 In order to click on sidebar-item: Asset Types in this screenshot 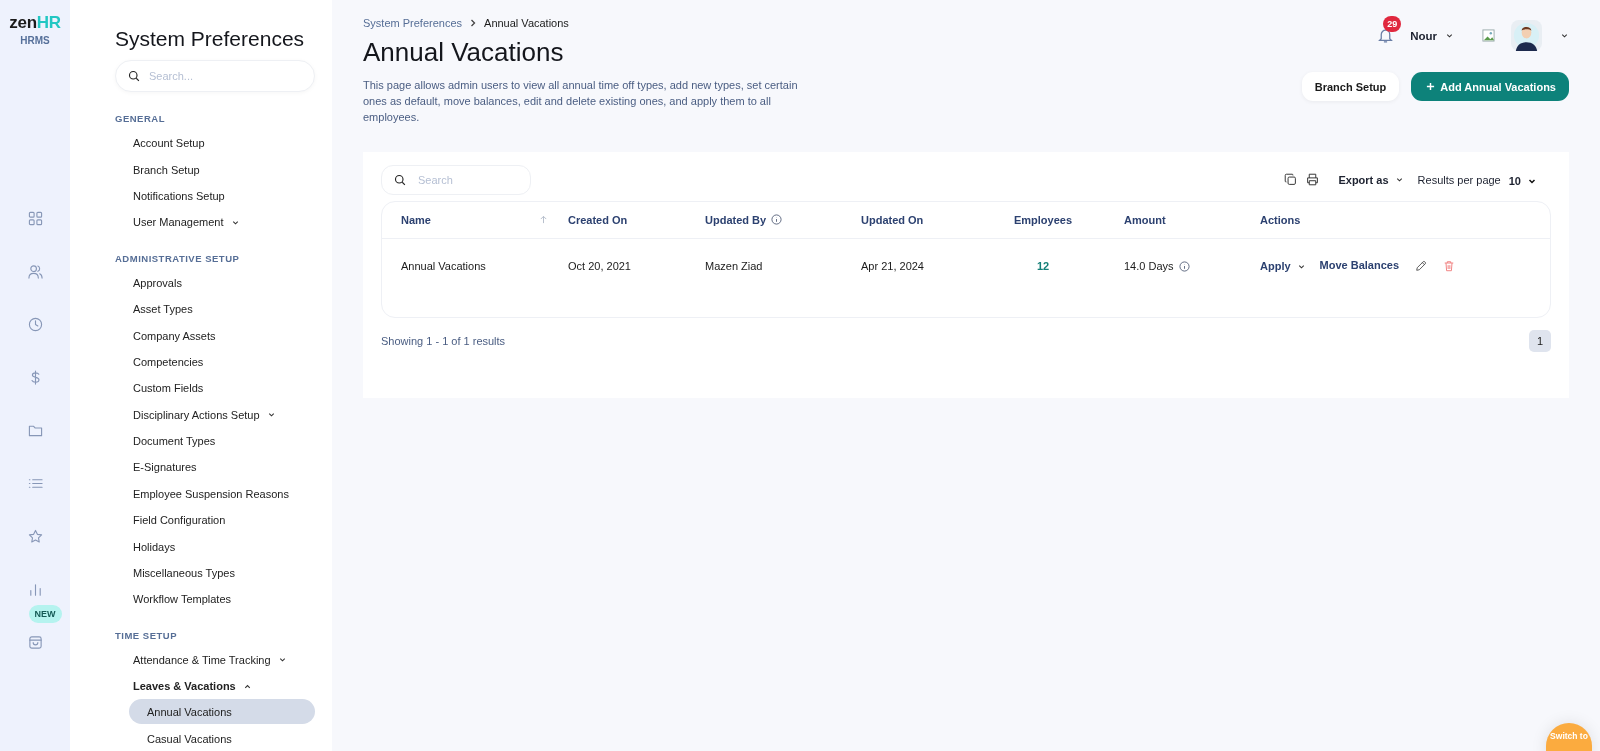, I will do `click(215, 309)`.